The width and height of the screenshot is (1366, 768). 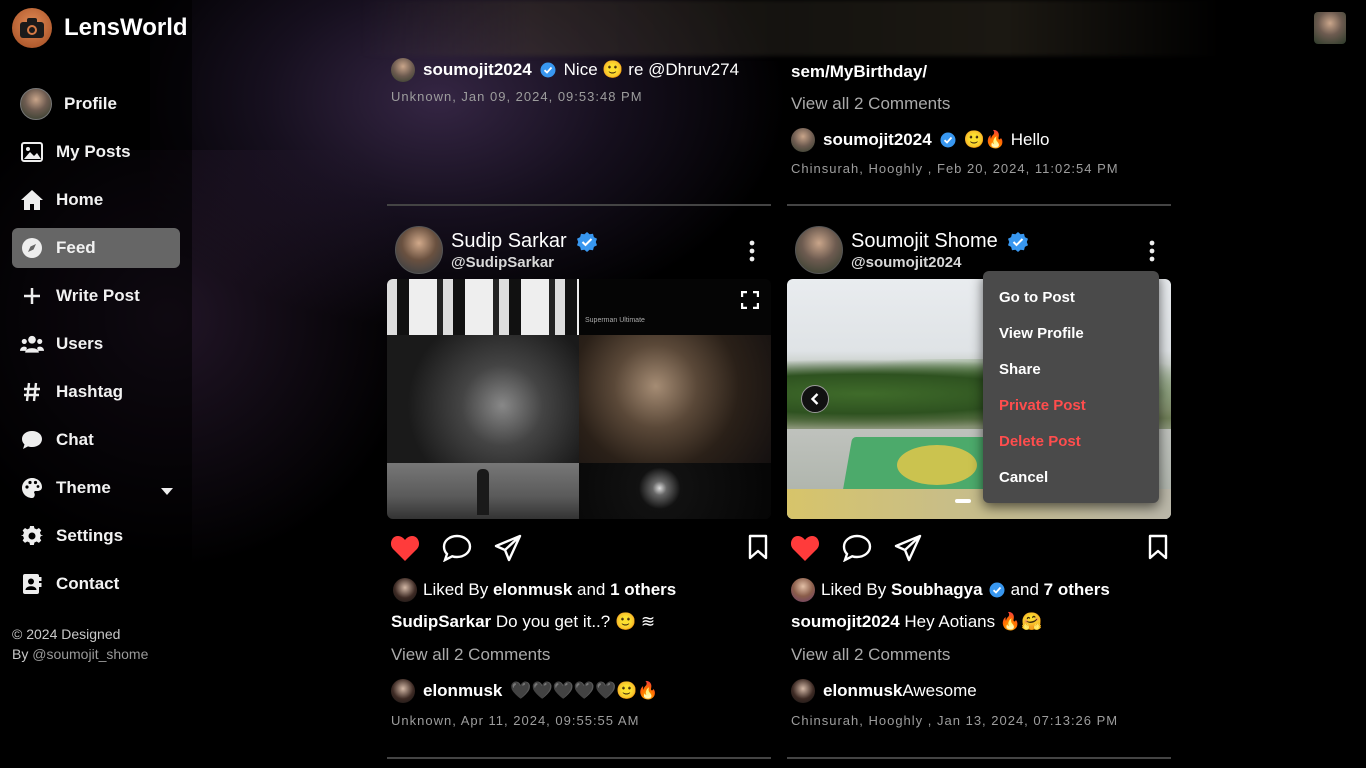 I want to click on sidebar-item-feed: Feed, so click(x=96, y=248).